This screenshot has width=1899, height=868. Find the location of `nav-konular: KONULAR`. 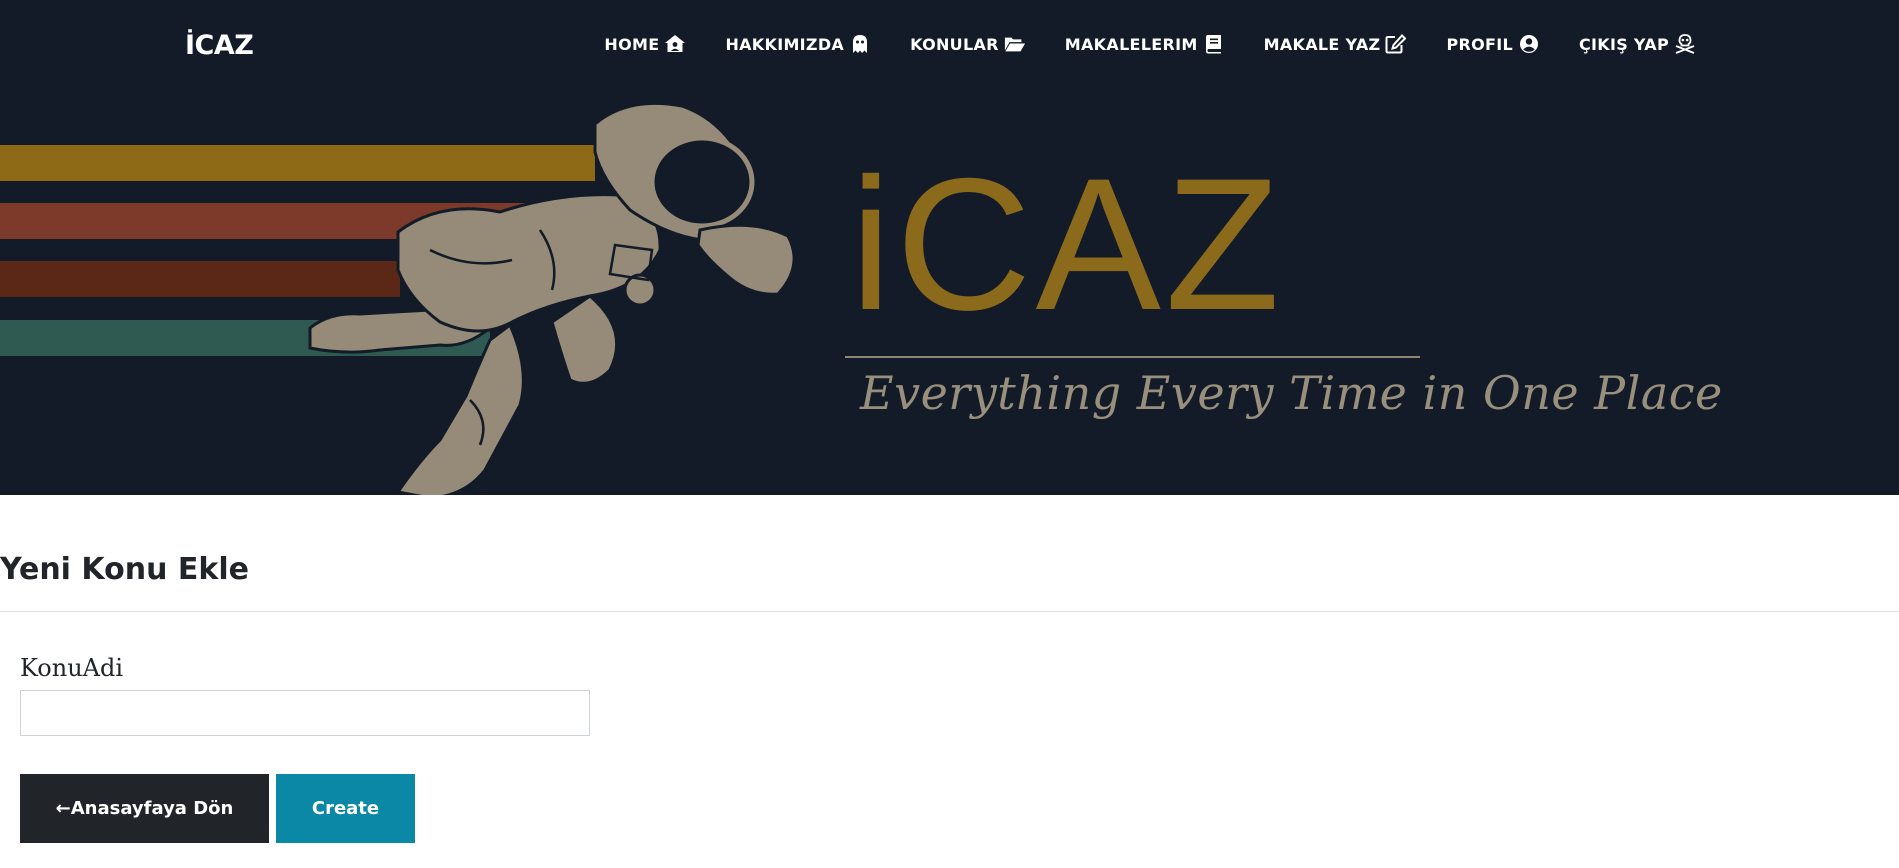

nav-konular: KONULAR is located at coordinates (968, 44).